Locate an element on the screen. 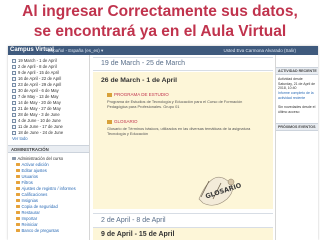  week-section-header: 19 de March - 25 de March is located at coordinates (183, 64).